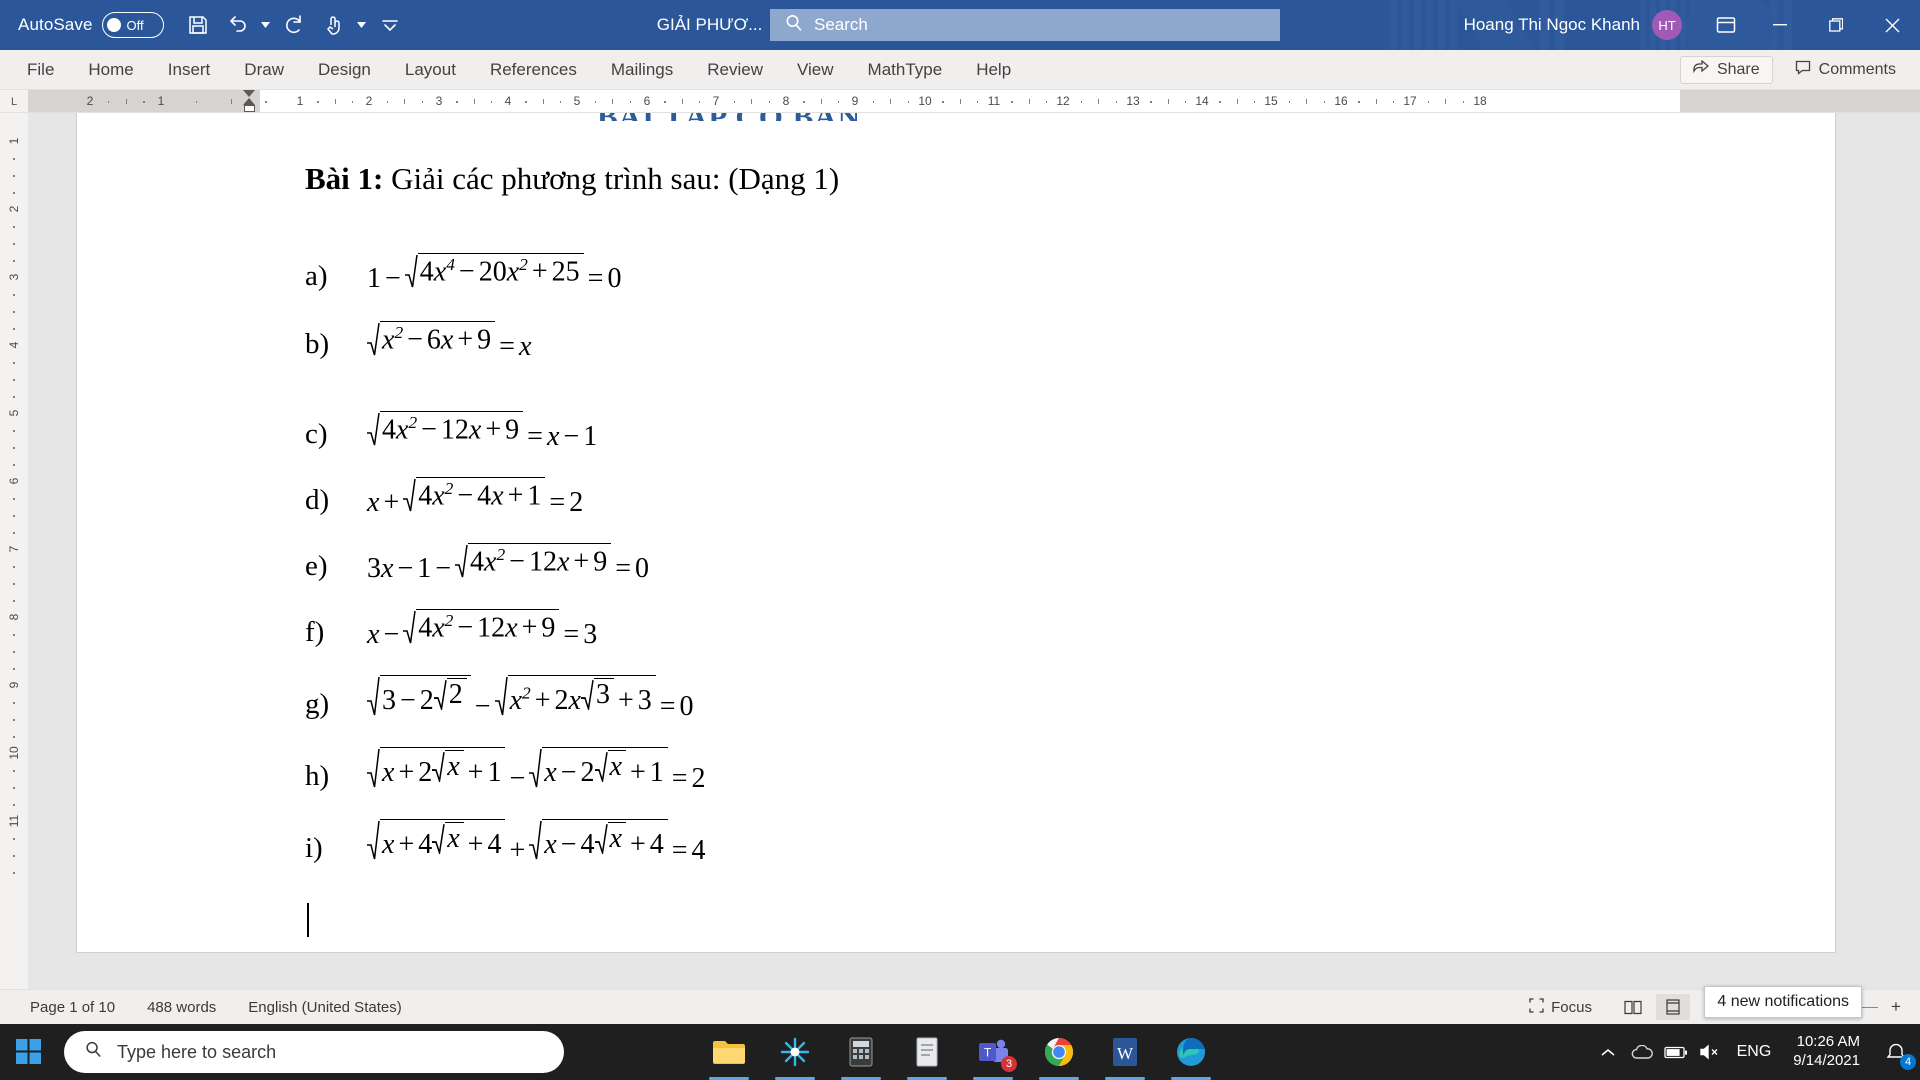  Describe the element at coordinates (238, 25) in the screenshot. I see `undo-icon` at that location.